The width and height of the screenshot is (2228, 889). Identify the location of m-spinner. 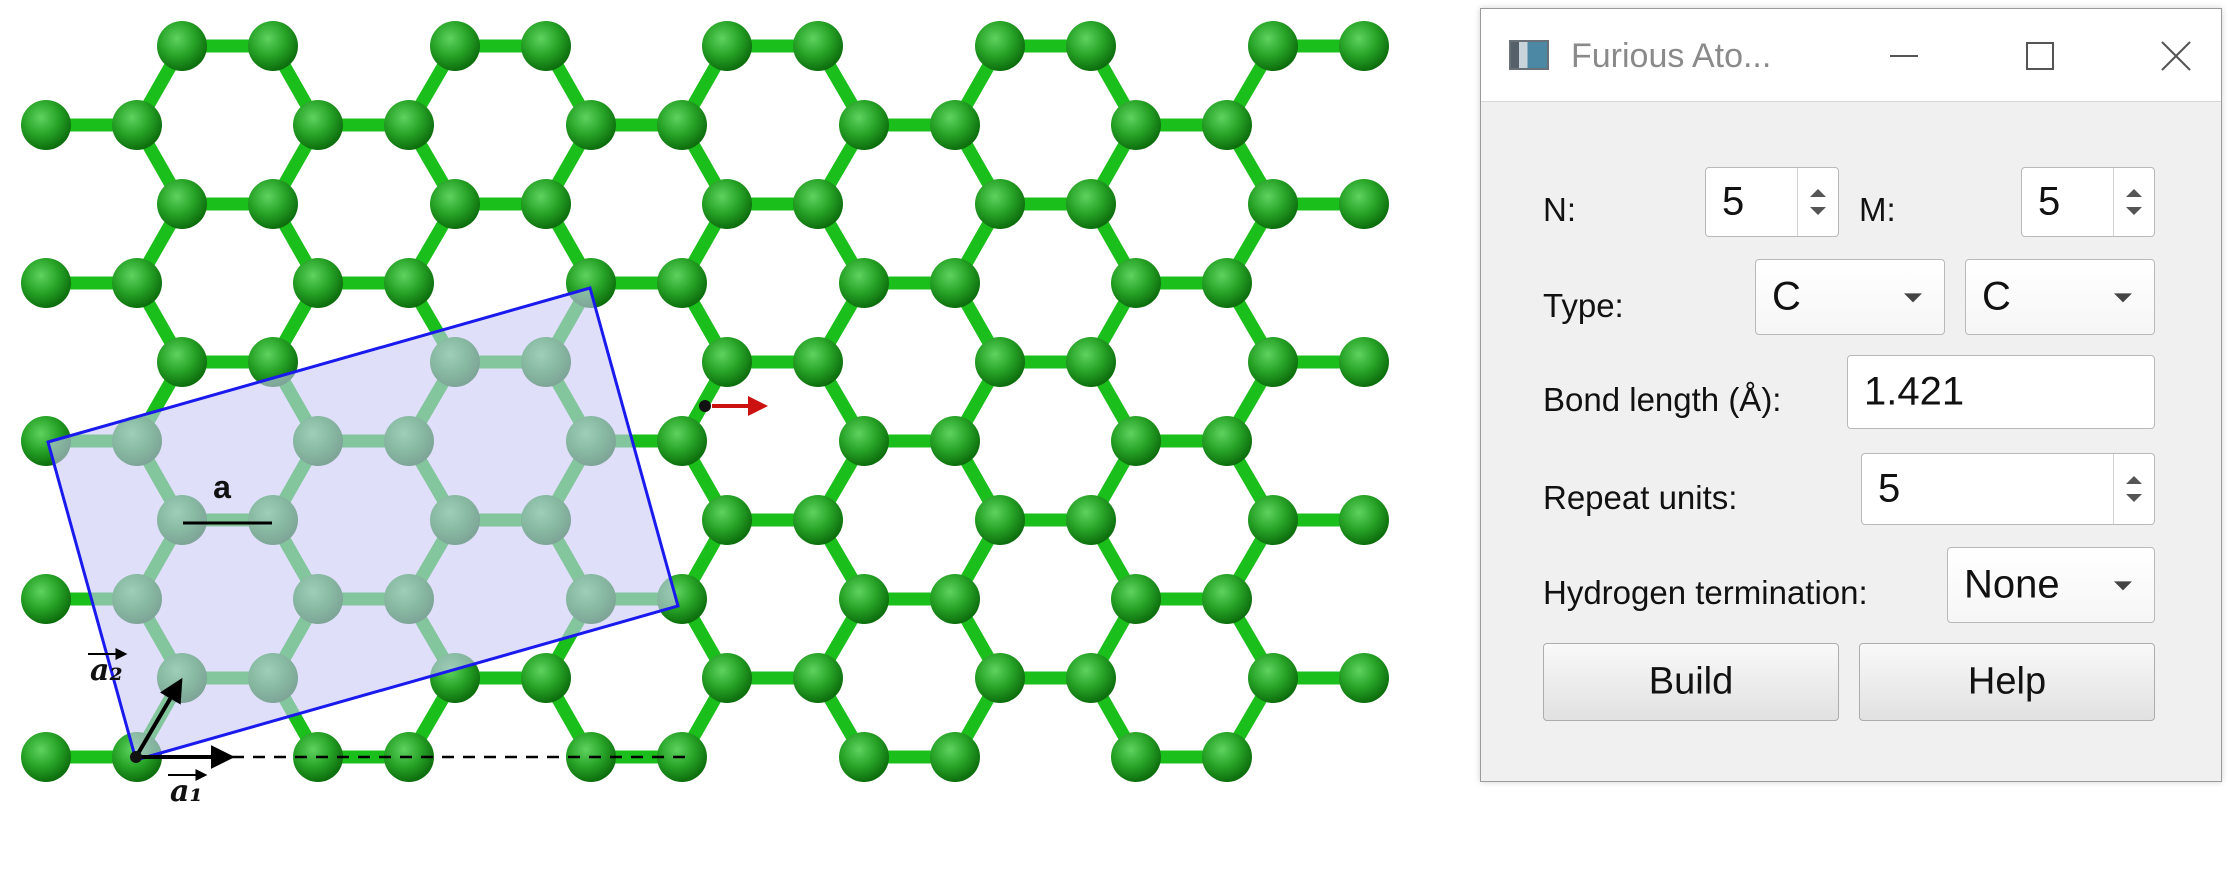
(2133, 202).